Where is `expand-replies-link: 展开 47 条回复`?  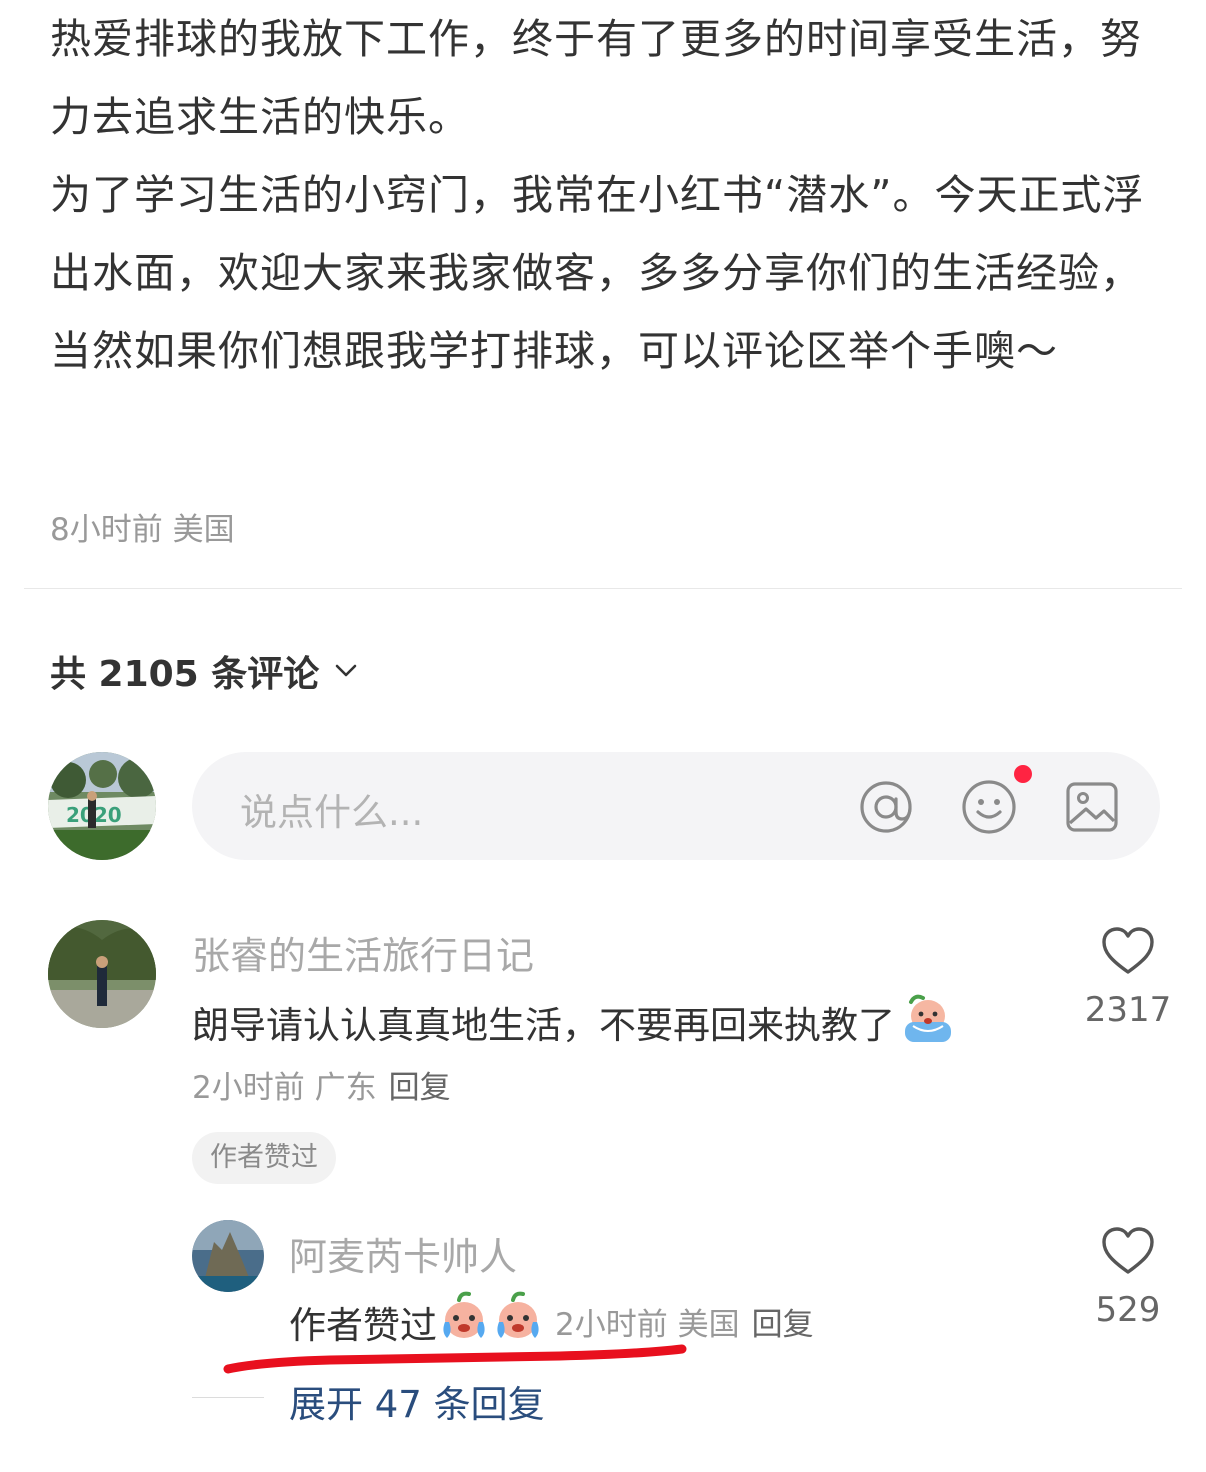 expand-replies-link: 展开 47 条回复 is located at coordinates (417, 1401).